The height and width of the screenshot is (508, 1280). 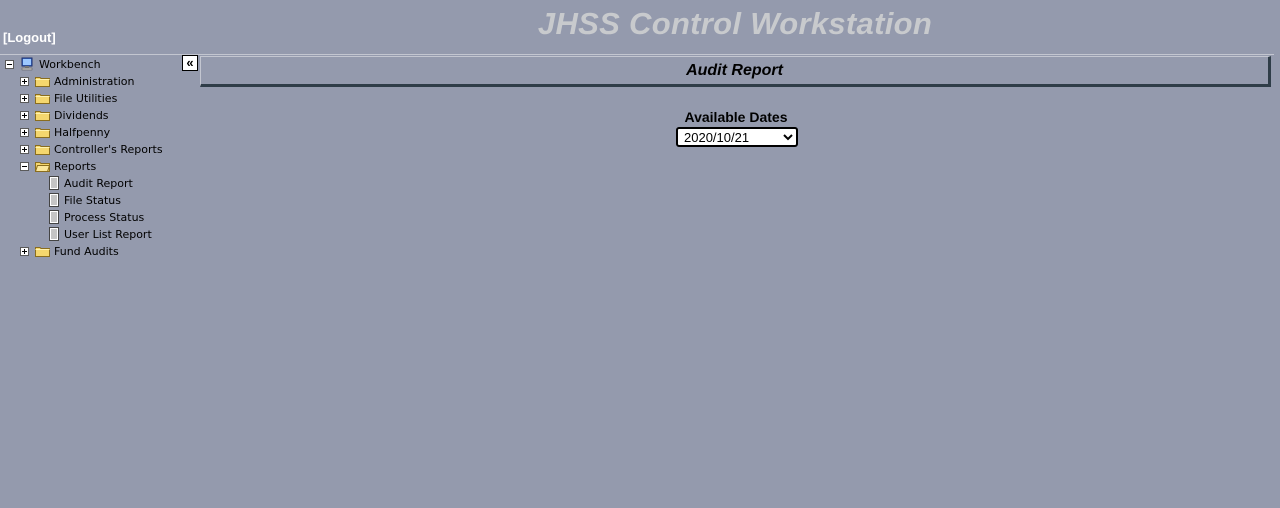 What do you see at coordinates (735, 71) in the screenshot?
I see `report-title: Audit Report` at bounding box center [735, 71].